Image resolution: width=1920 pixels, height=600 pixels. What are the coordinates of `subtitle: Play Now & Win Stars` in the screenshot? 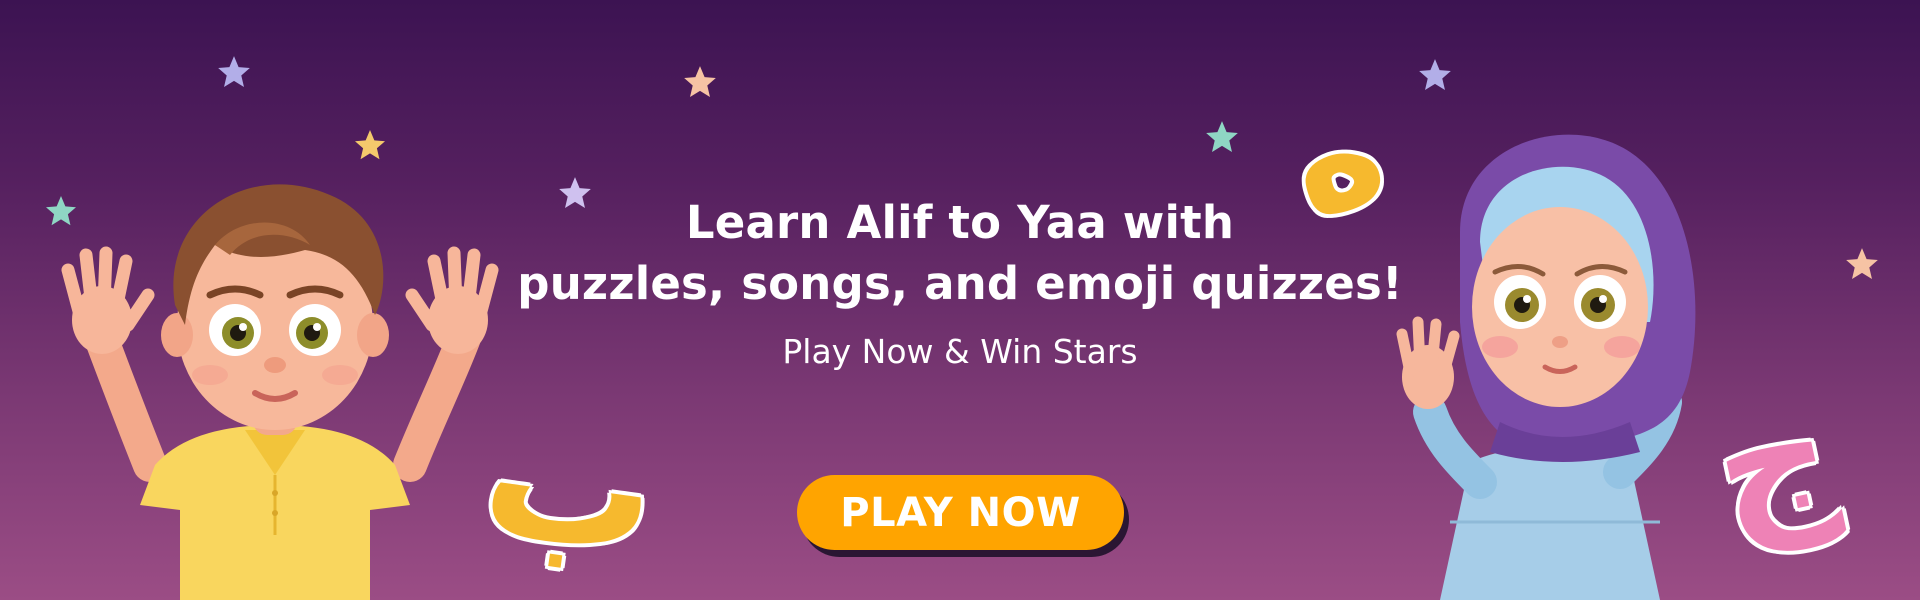 It's located at (960, 351).